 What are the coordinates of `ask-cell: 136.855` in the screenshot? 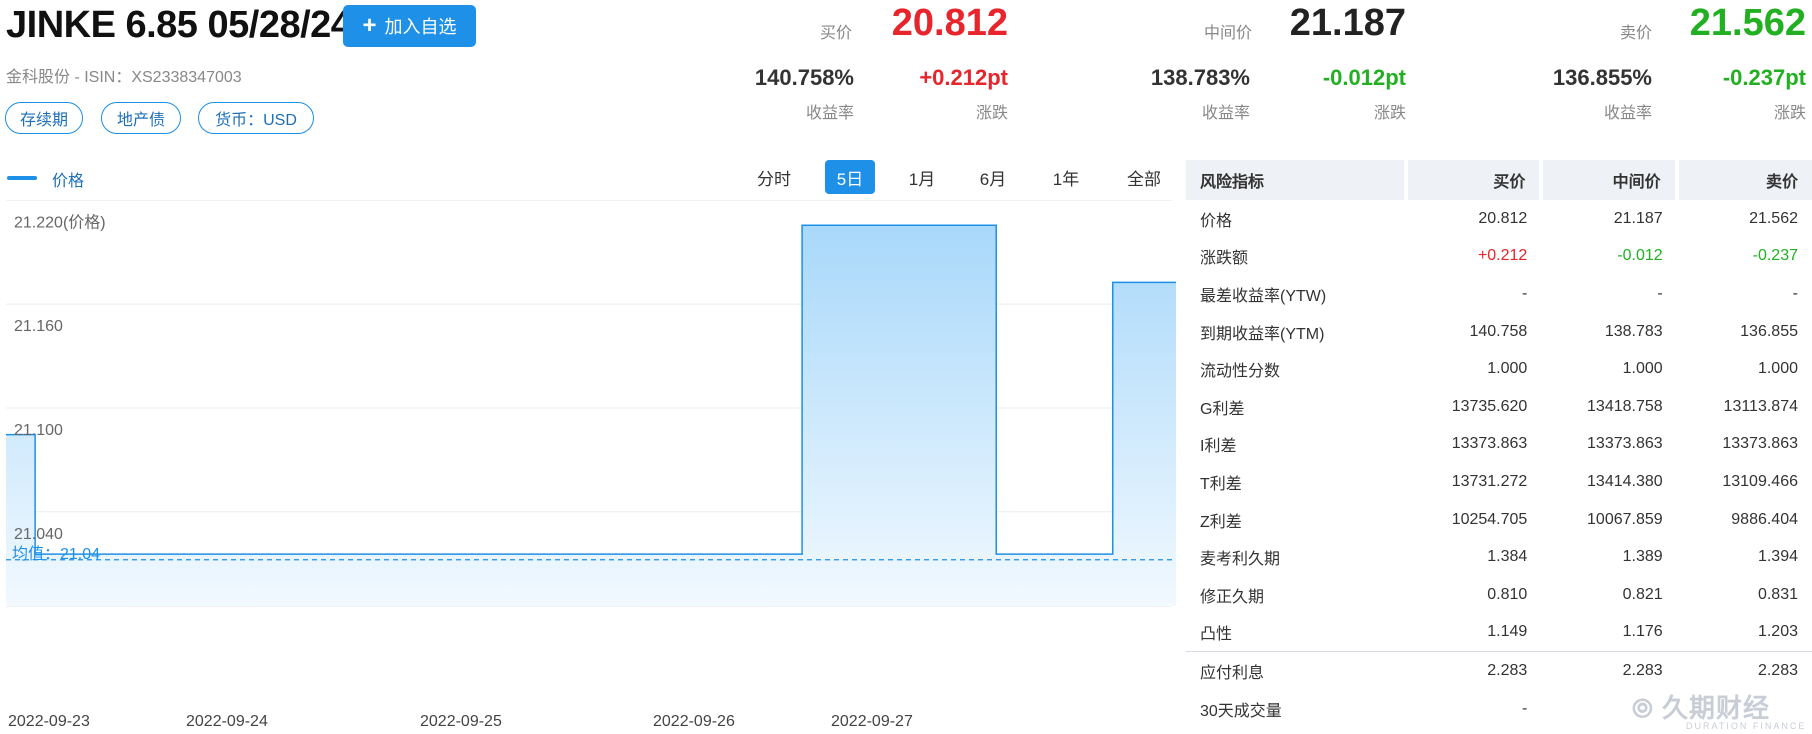 It's located at (1769, 331).